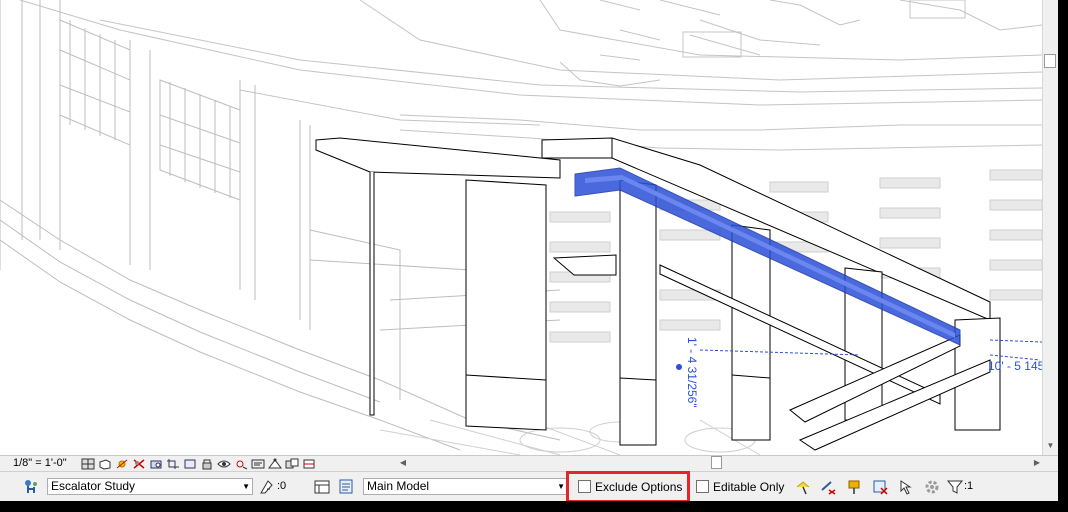  I want to click on design-options-icon, so click(31, 487).